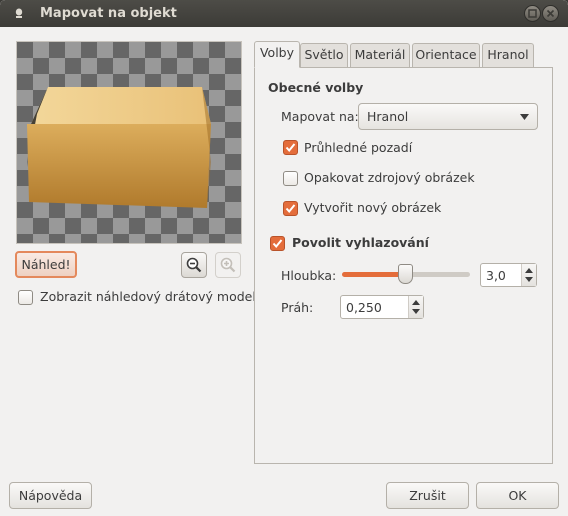 Image resolution: width=568 pixels, height=516 pixels. I want to click on transparent-background-checkbox, so click(290, 147).